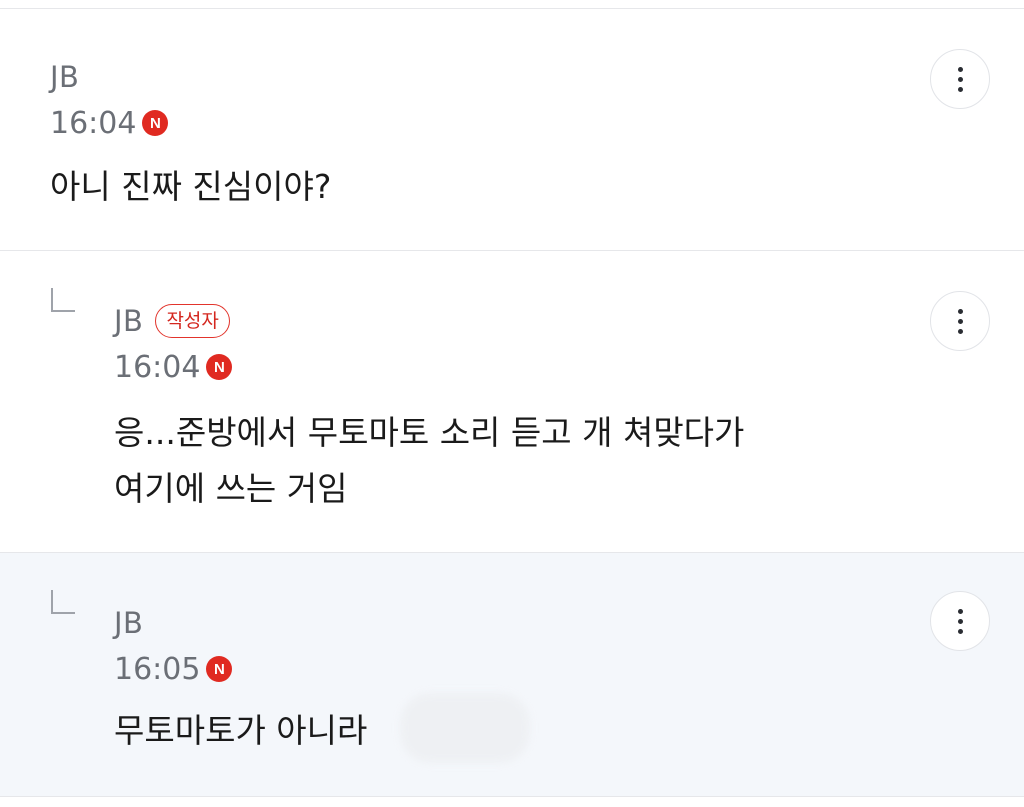  I want to click on redacted-area, so click(465, 728).